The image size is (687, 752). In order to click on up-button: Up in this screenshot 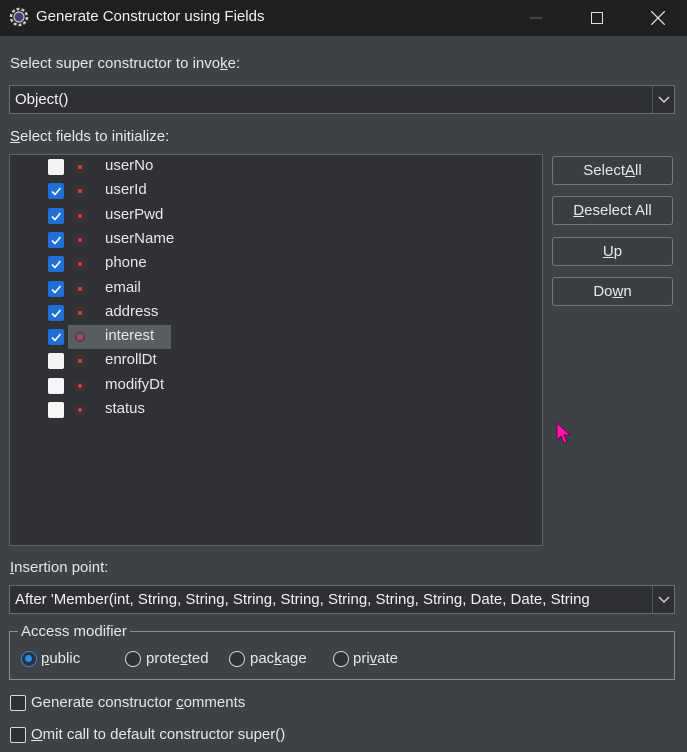, I will do `click(612, 251)`.